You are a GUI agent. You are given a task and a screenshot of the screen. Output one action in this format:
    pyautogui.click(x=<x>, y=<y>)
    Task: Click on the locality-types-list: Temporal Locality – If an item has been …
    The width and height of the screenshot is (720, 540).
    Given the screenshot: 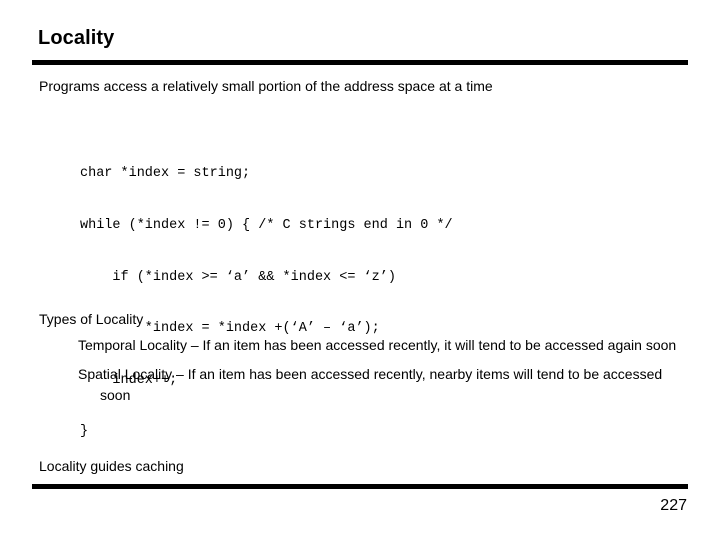 What is the action you would take?
    pyautogui.click(x=381, y=374)
    